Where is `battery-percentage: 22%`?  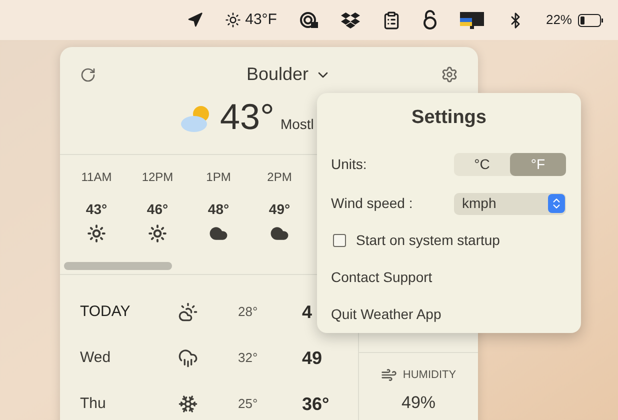
battery-percentage: 22% is located at coordinates (559, 20).